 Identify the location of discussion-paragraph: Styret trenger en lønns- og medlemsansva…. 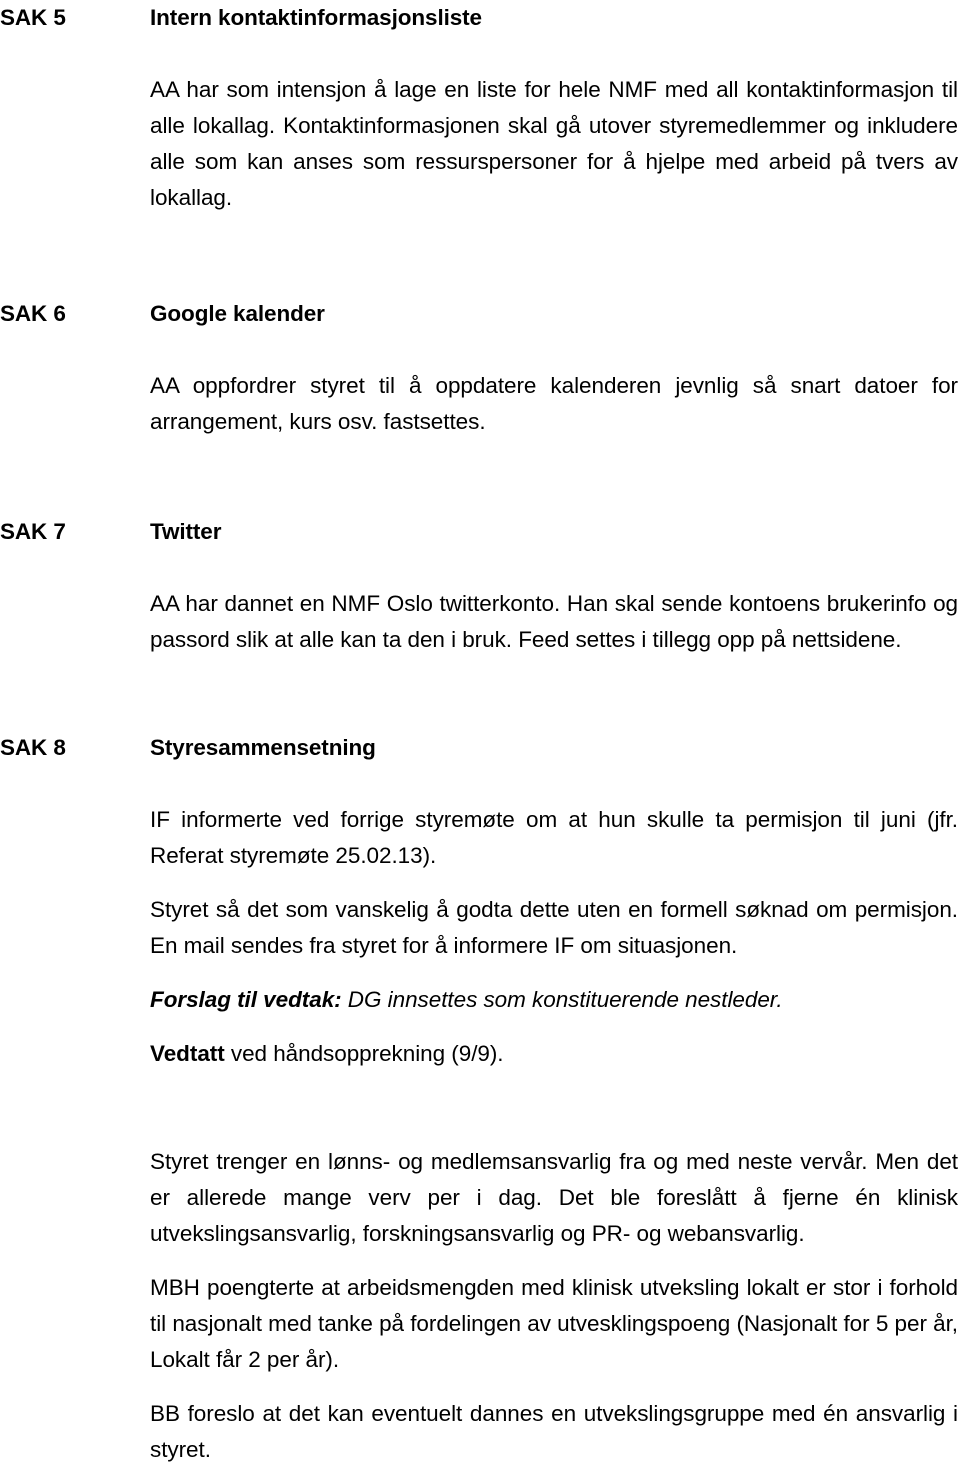
(554, 1197).